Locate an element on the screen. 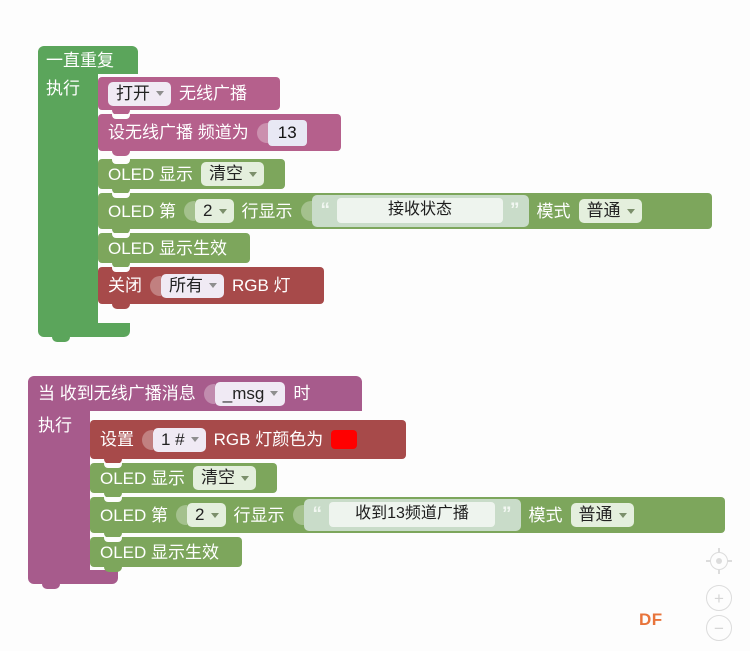 The image size is (750, 651). rgb-set-color-block: 设置 1 # RGB 灯颜色为 is located at coordinates (248, 442).